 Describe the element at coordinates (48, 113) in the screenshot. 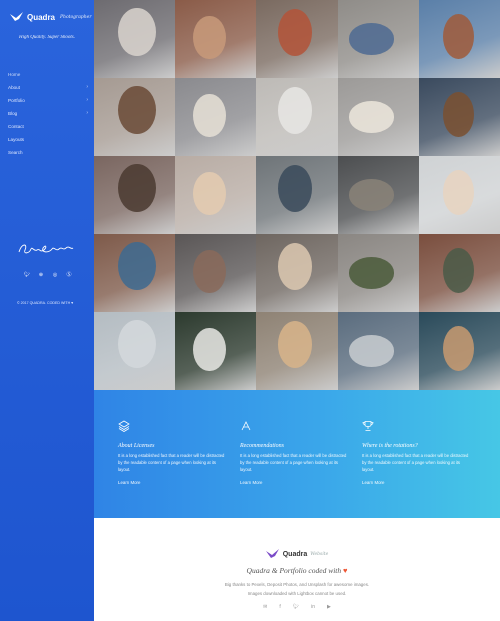

I see `menu-item-blog: Blog ›` at that location.